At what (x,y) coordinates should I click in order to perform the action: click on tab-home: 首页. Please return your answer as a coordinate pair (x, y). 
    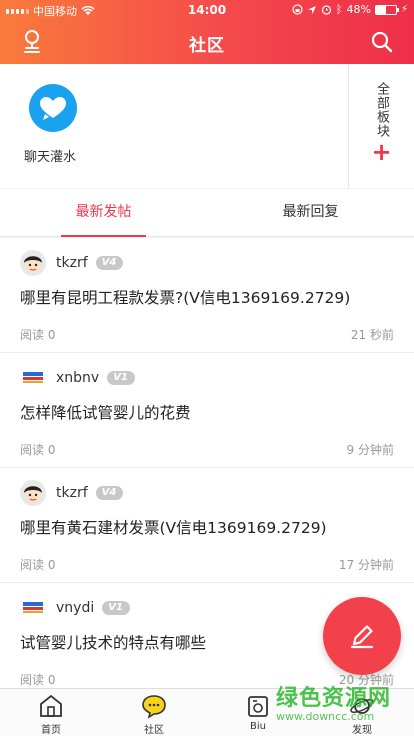
    Looking at the image, I should click on (51, 714).